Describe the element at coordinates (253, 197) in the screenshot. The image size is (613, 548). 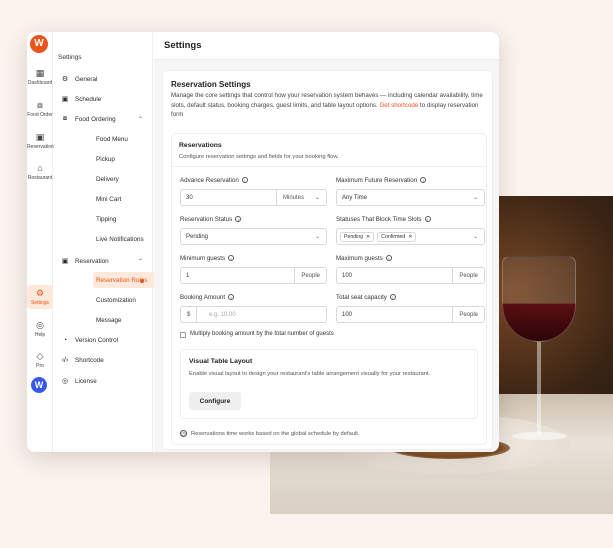
I see `advance-reservation-input: 30 Minutes ⌄` at that location.